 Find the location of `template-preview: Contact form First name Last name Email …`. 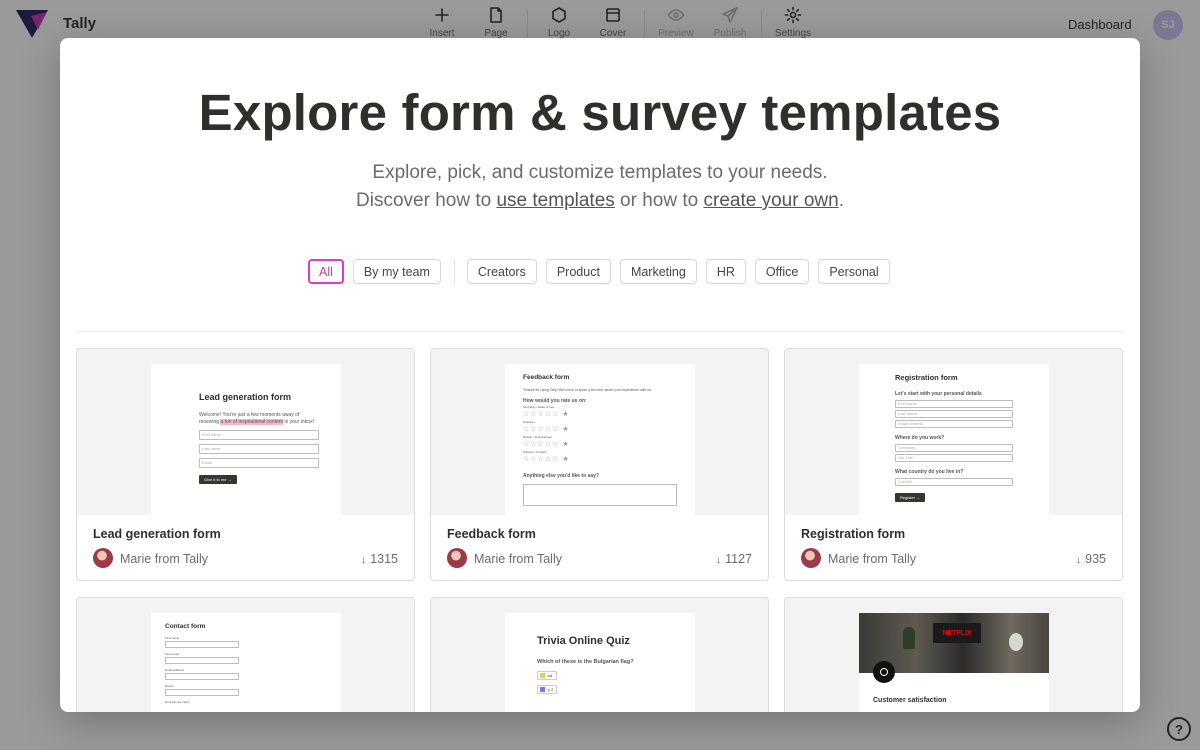

template-preview: Contact form First name Last name Email … is located at coordinates (245, 655).